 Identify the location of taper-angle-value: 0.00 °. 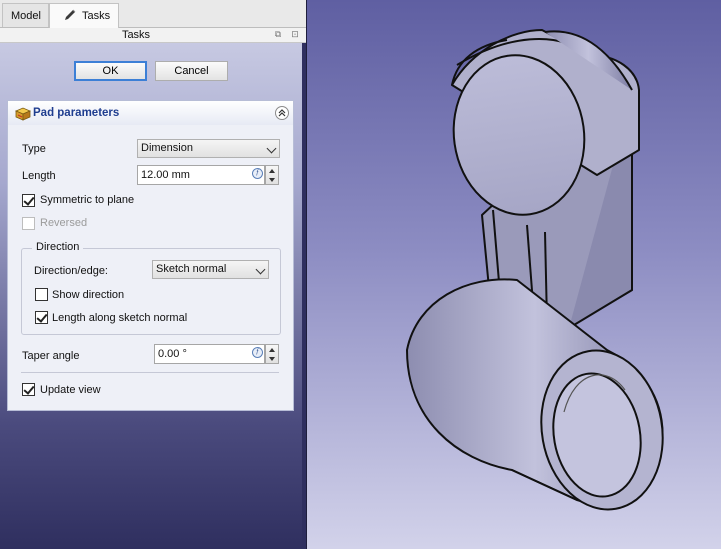
(172, 354).